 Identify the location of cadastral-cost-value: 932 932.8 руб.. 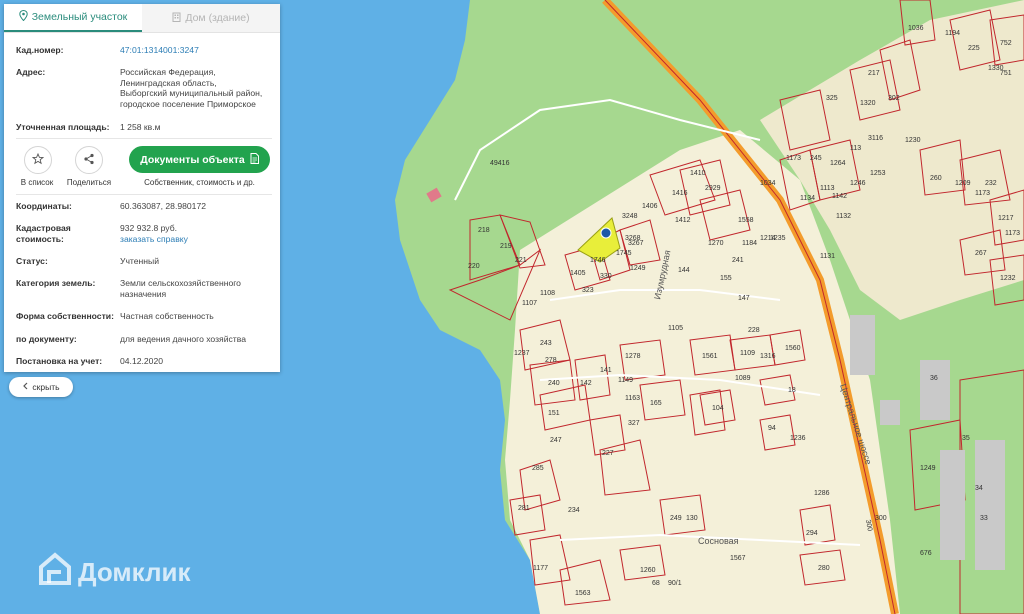
(149, 228).